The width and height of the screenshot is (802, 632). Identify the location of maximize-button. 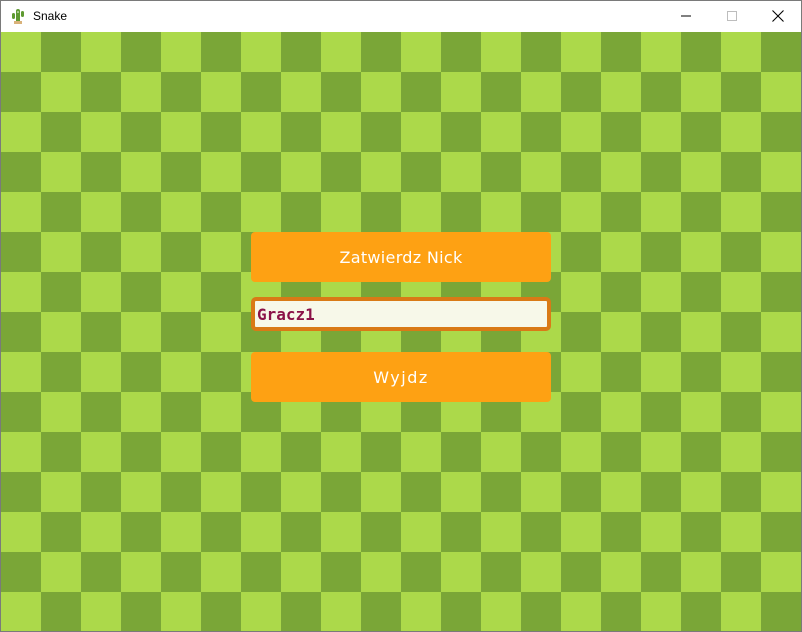
(732, 16).